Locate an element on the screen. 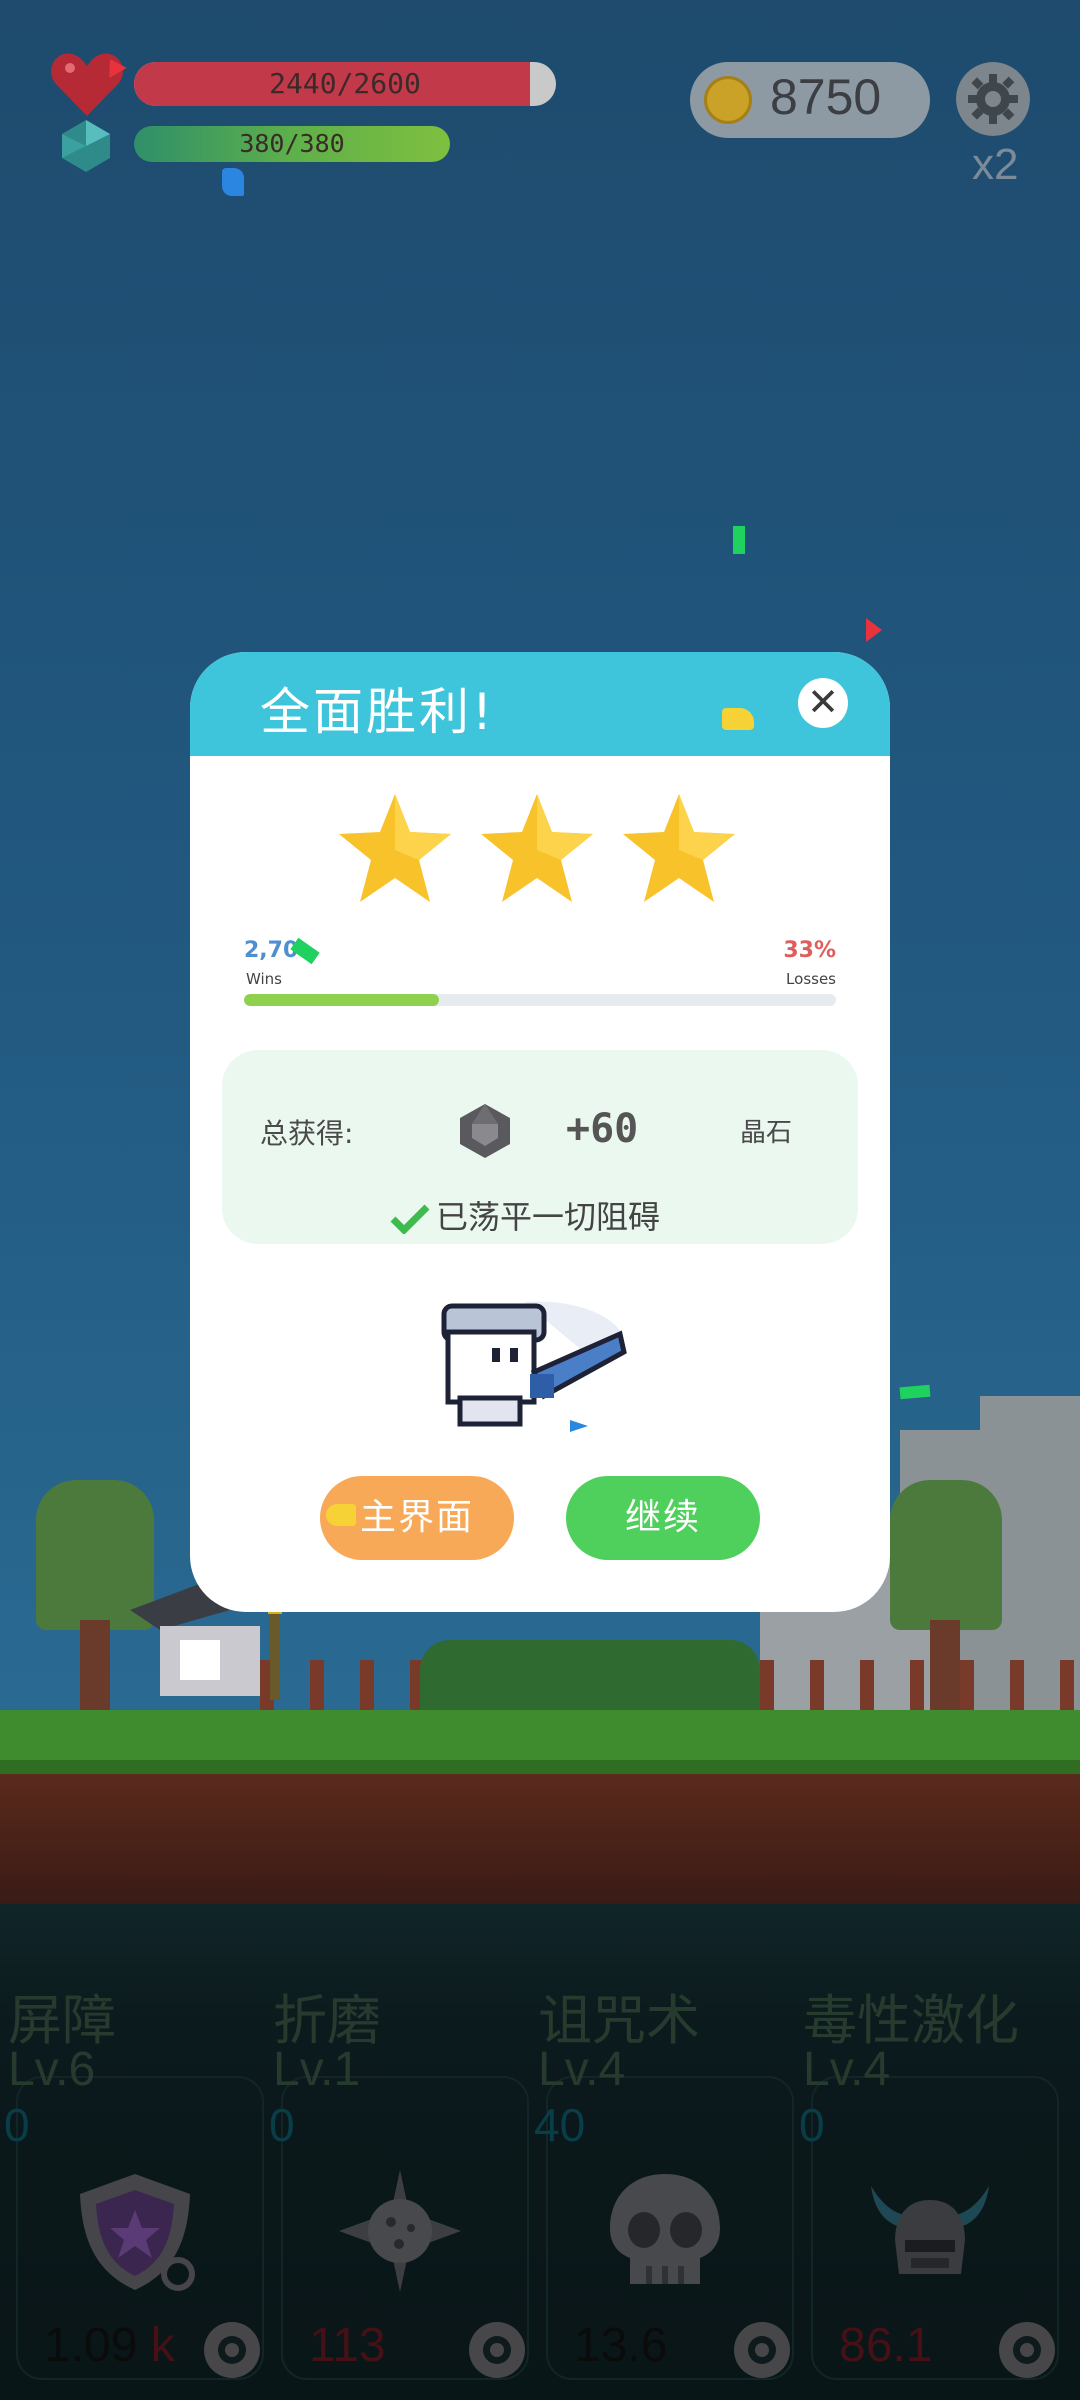 This screenshot has height=2400, width=1080. tree is located at coordinates (946, 1555).